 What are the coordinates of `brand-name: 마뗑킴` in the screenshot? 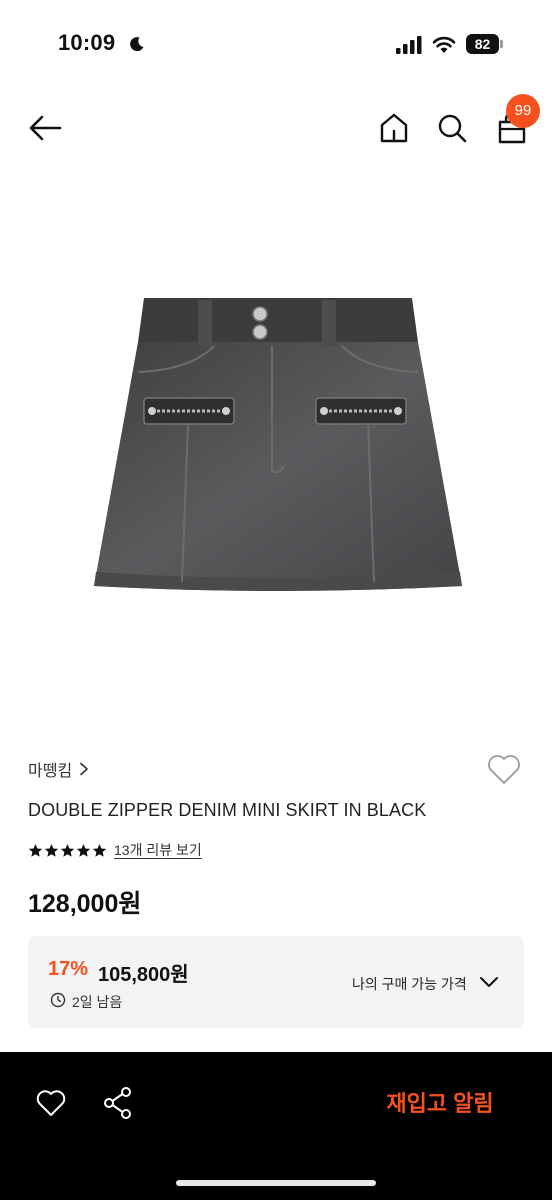 It's located at (50, 769).